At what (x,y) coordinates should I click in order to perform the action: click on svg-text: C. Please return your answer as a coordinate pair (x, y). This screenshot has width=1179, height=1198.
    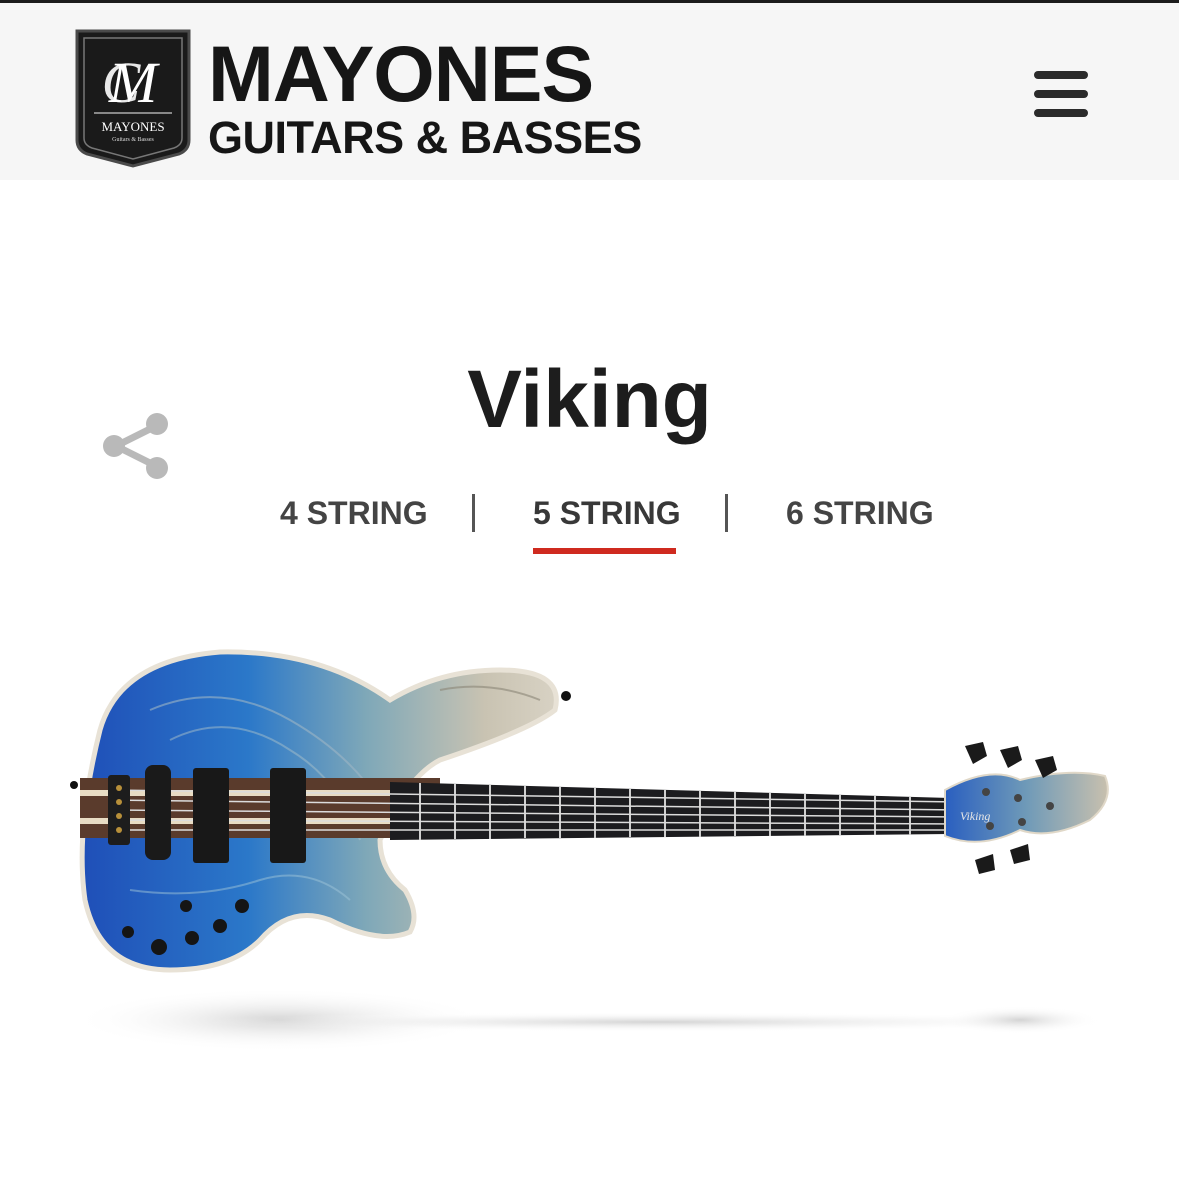
    Looking at the image, I should click on (122, 82).